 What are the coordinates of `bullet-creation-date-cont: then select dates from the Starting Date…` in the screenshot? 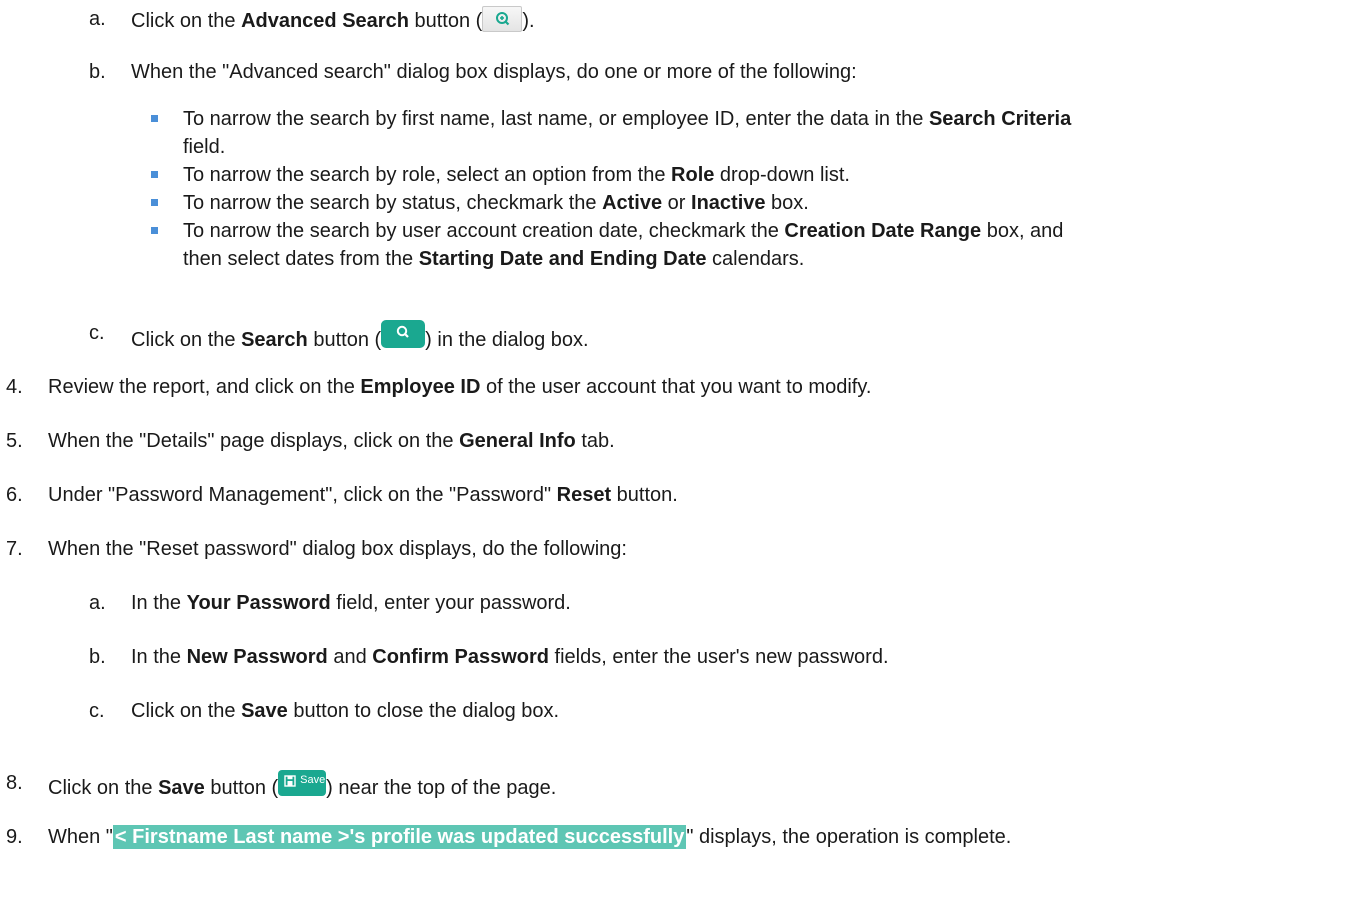 It's located at (494, 259).